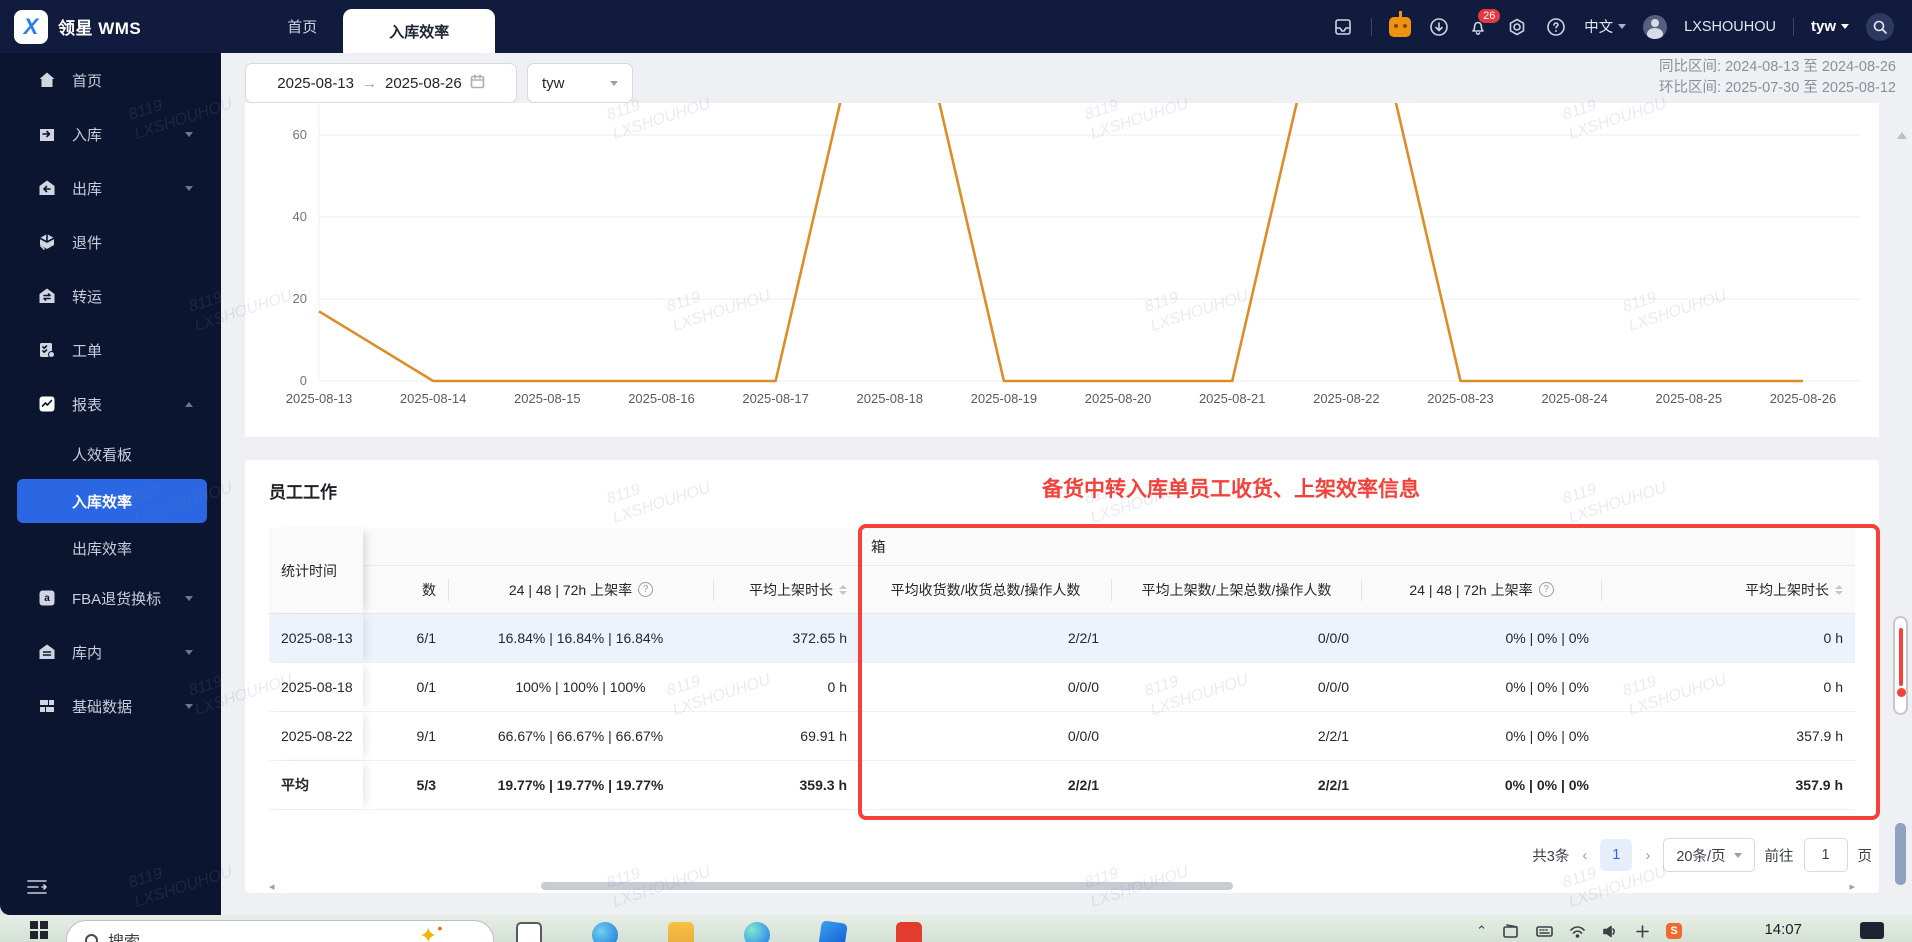  I want to click on scrollbar-up-arrow, so click(1902, 135).